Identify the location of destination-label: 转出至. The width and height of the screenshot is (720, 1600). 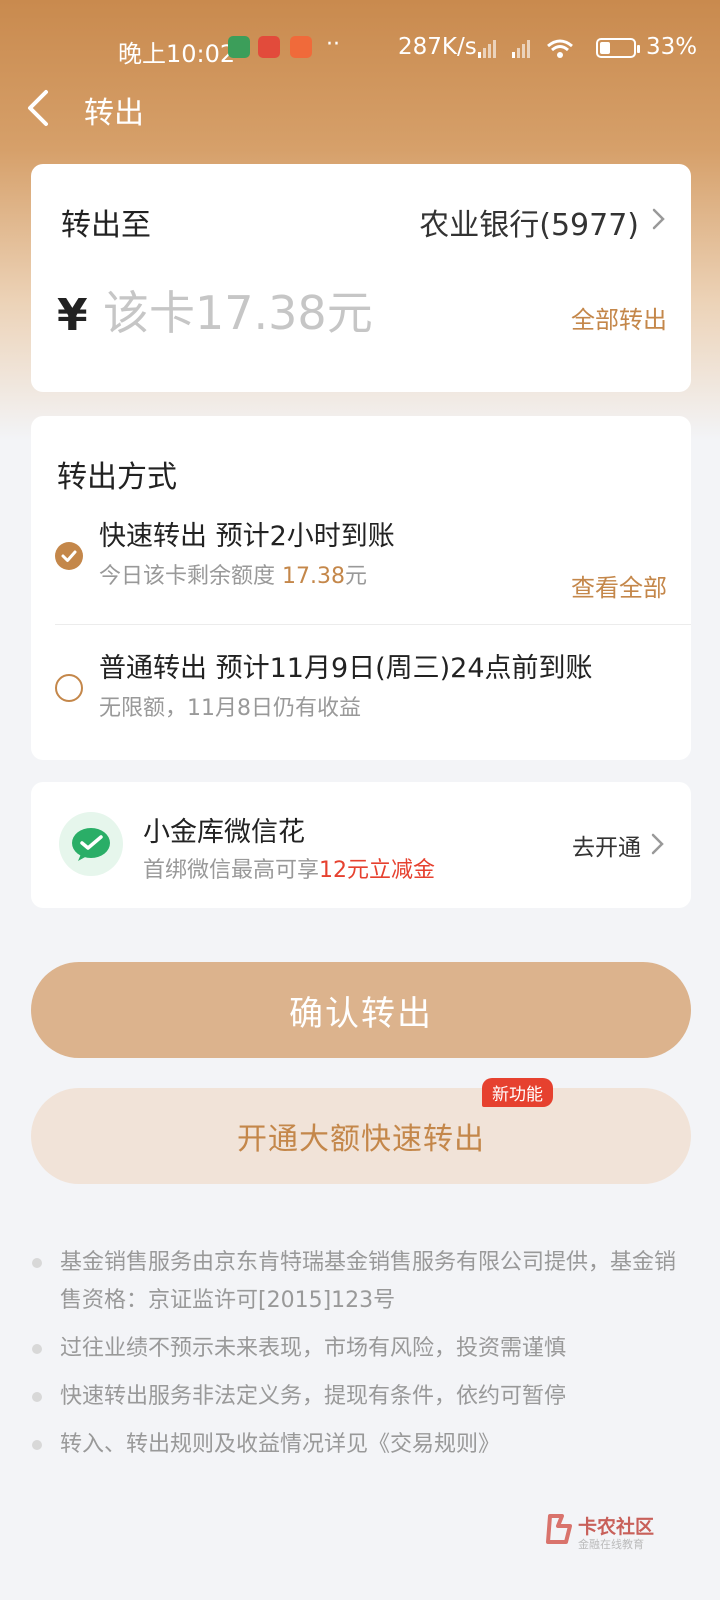
(106, 225).